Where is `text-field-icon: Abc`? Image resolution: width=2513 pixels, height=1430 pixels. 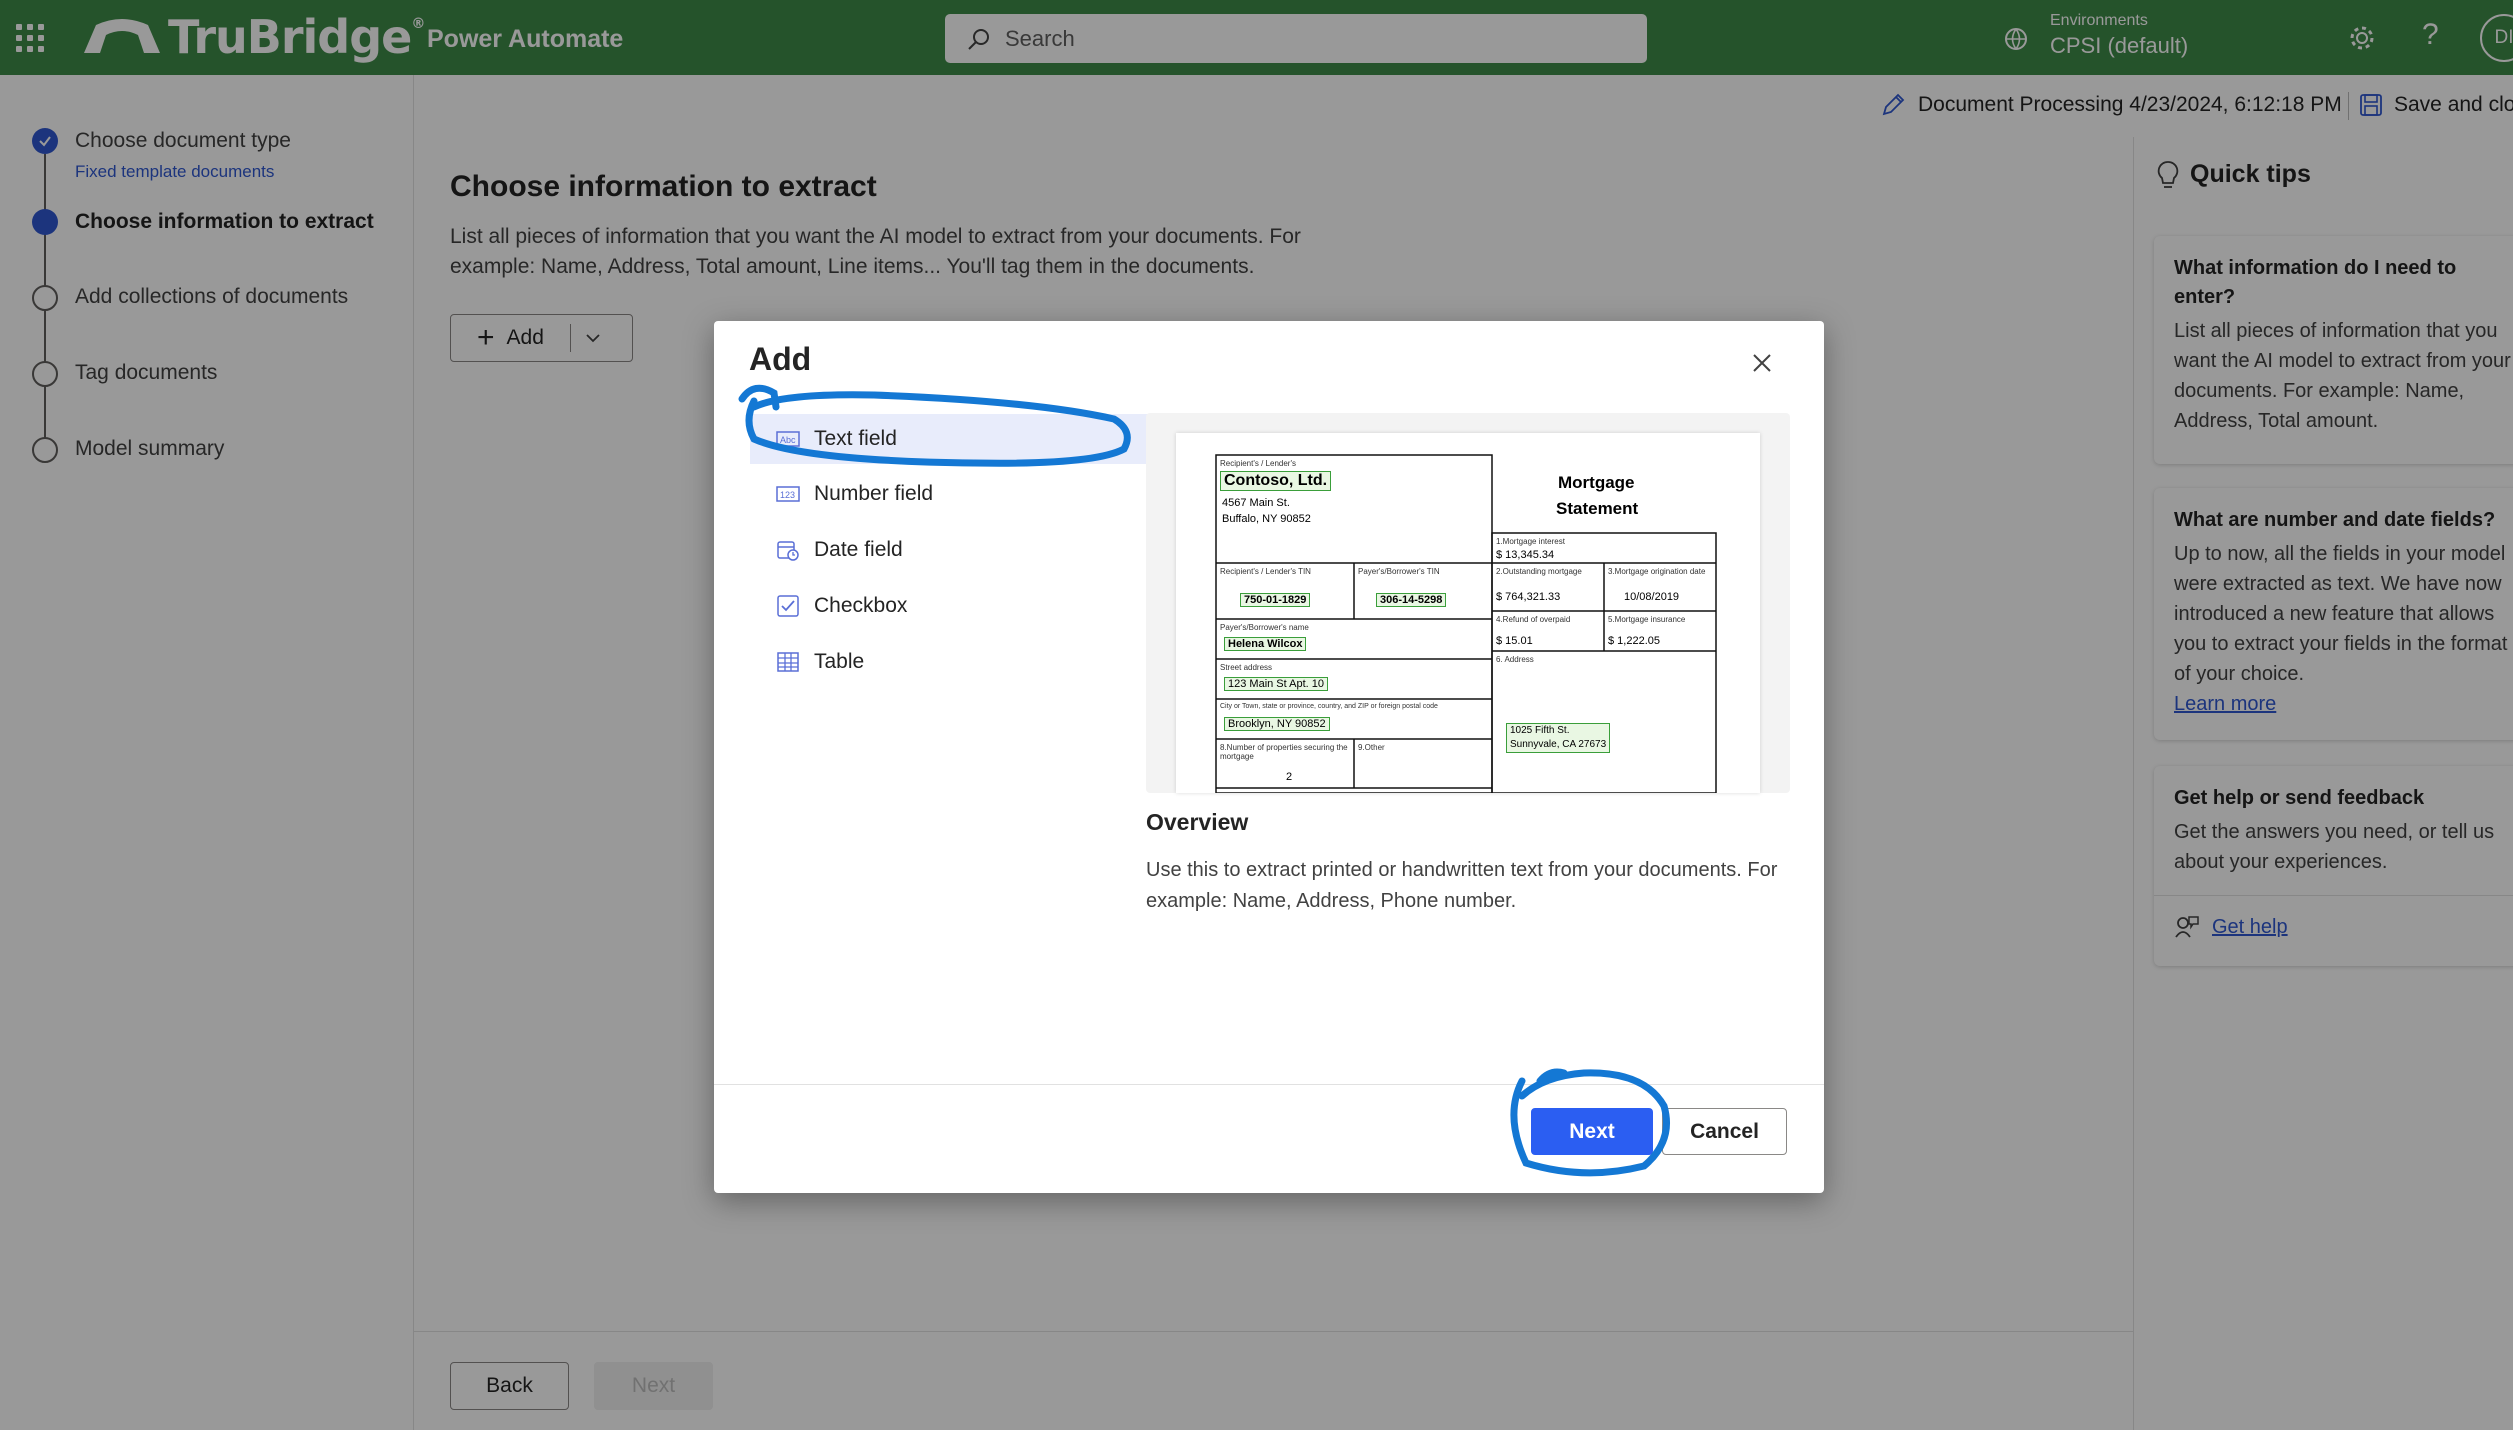
text-field-icon: Abc is located at coordinates (788, 439).